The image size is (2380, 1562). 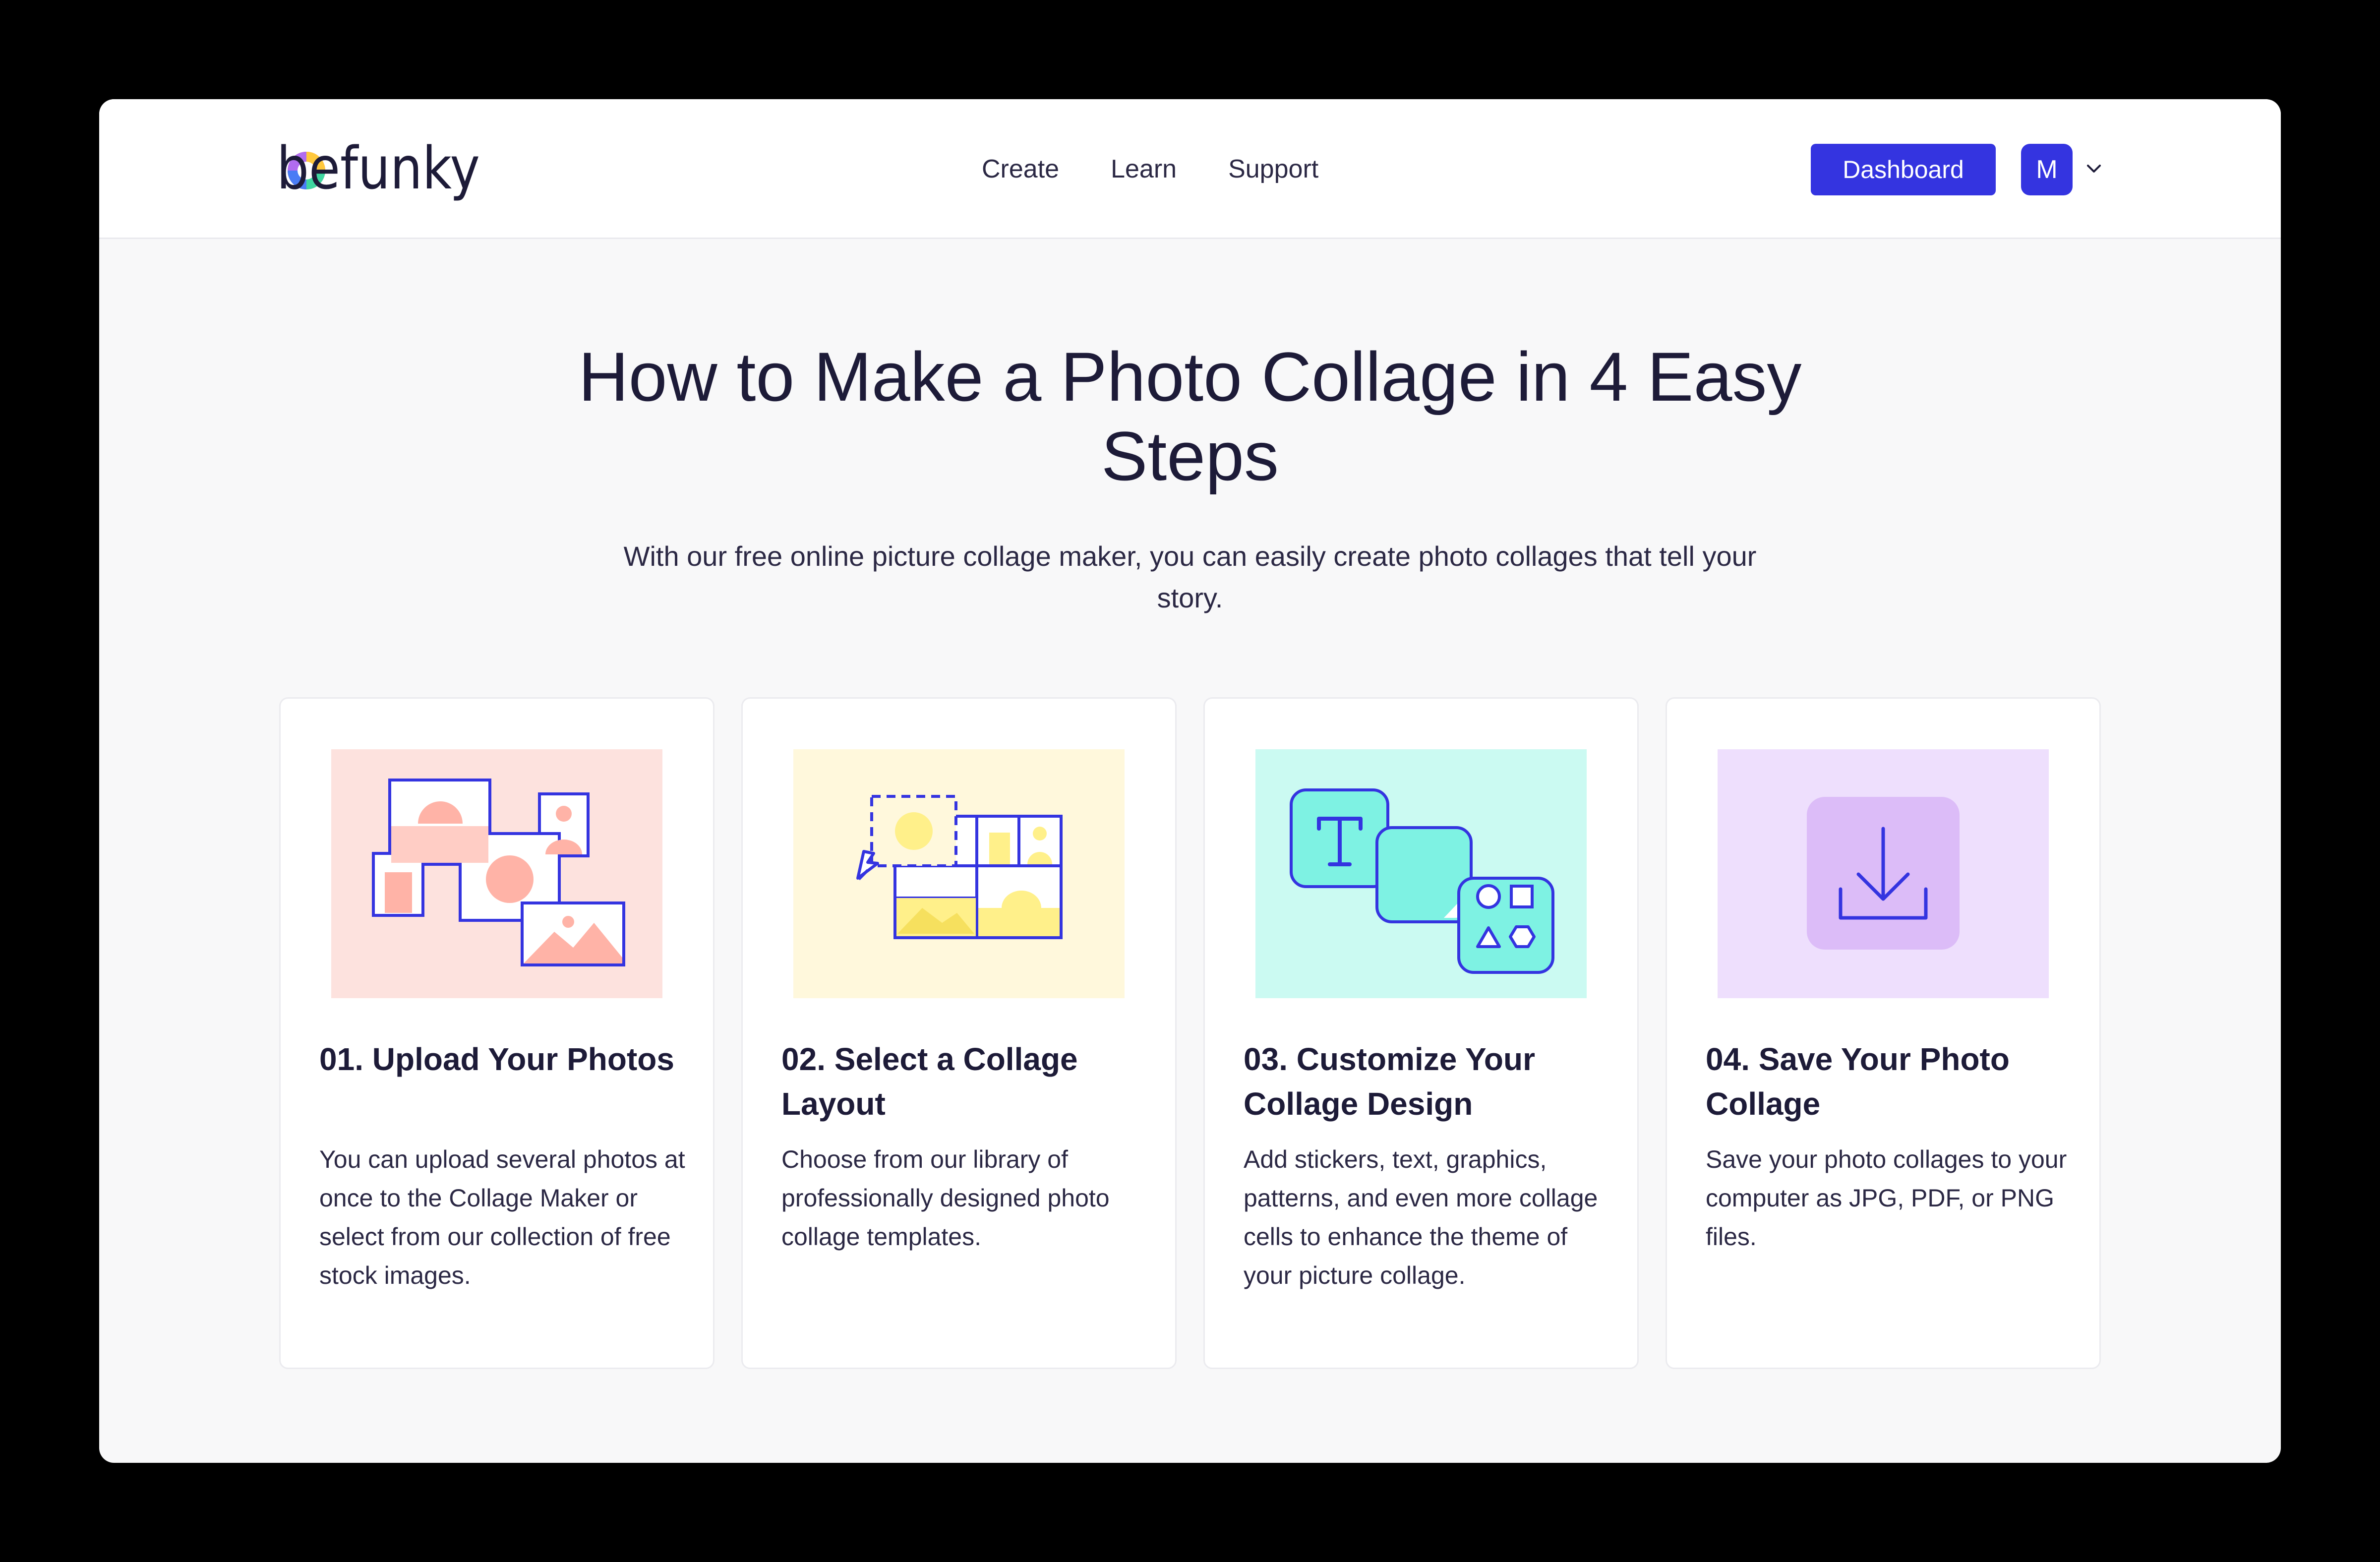 I want to click on save-illustration, so click(x=1883, y=873).